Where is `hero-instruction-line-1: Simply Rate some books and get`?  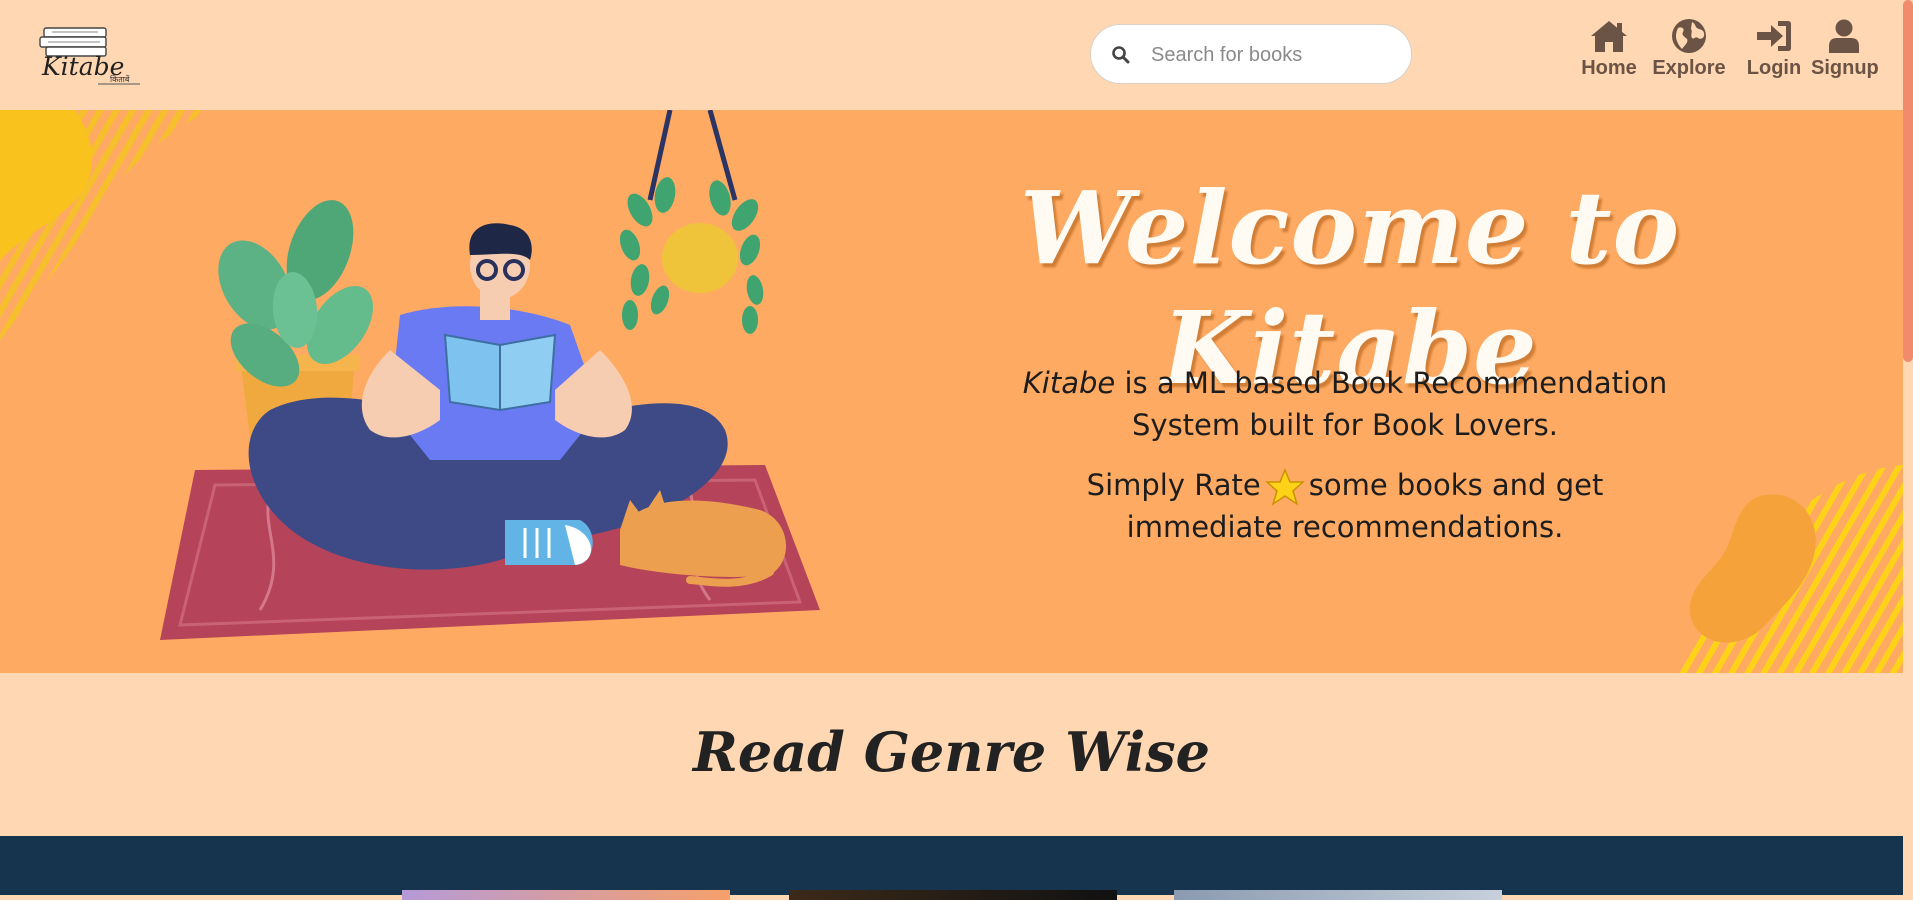
hero-instruction-line-1: Simply Rate some books and get is located at coordinates (1345, 485).